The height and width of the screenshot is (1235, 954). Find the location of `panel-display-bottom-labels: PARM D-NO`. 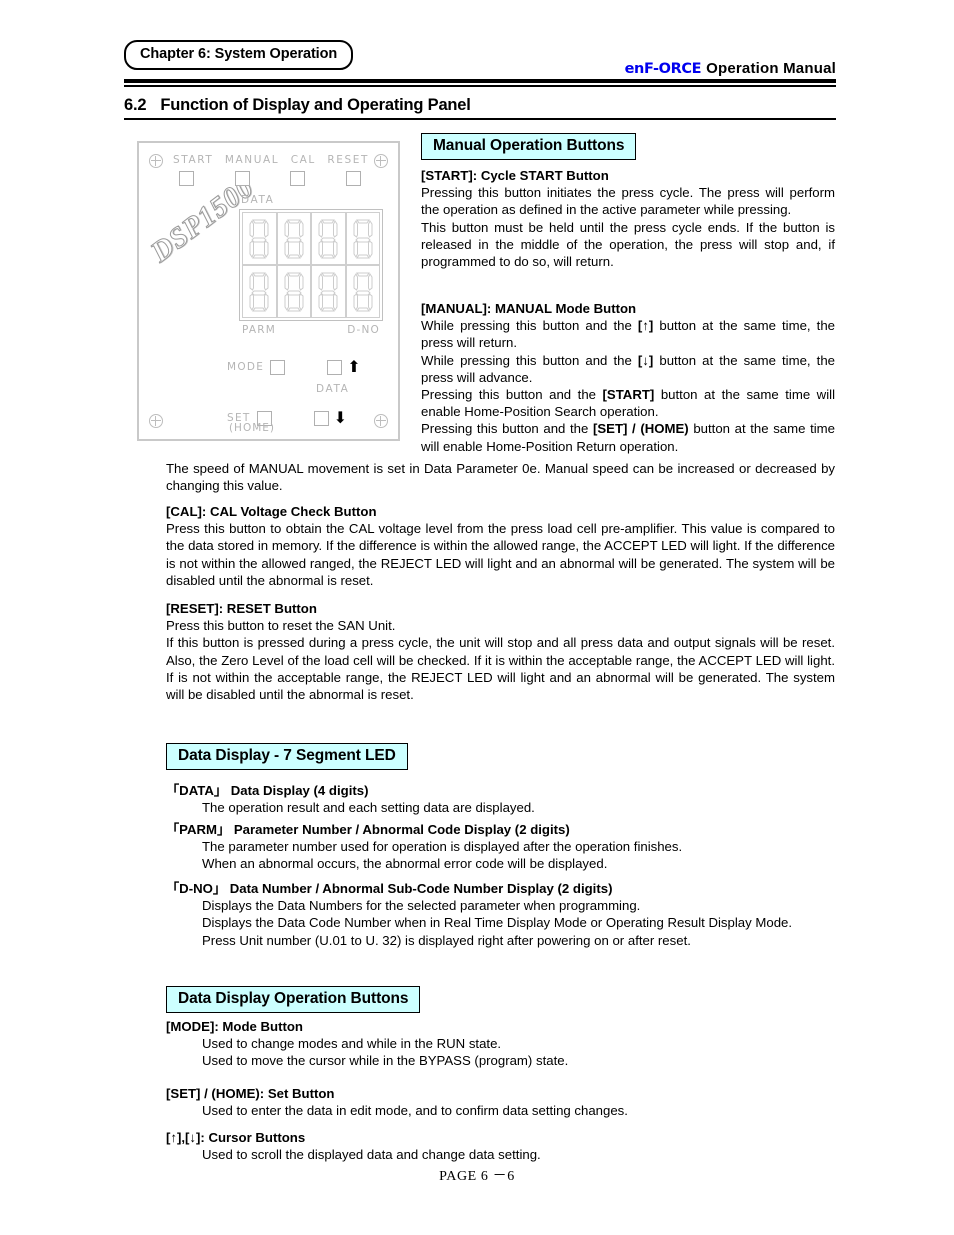

panel-display-bottom-labels: PARM D-NO is located at coordinates (311, 330).